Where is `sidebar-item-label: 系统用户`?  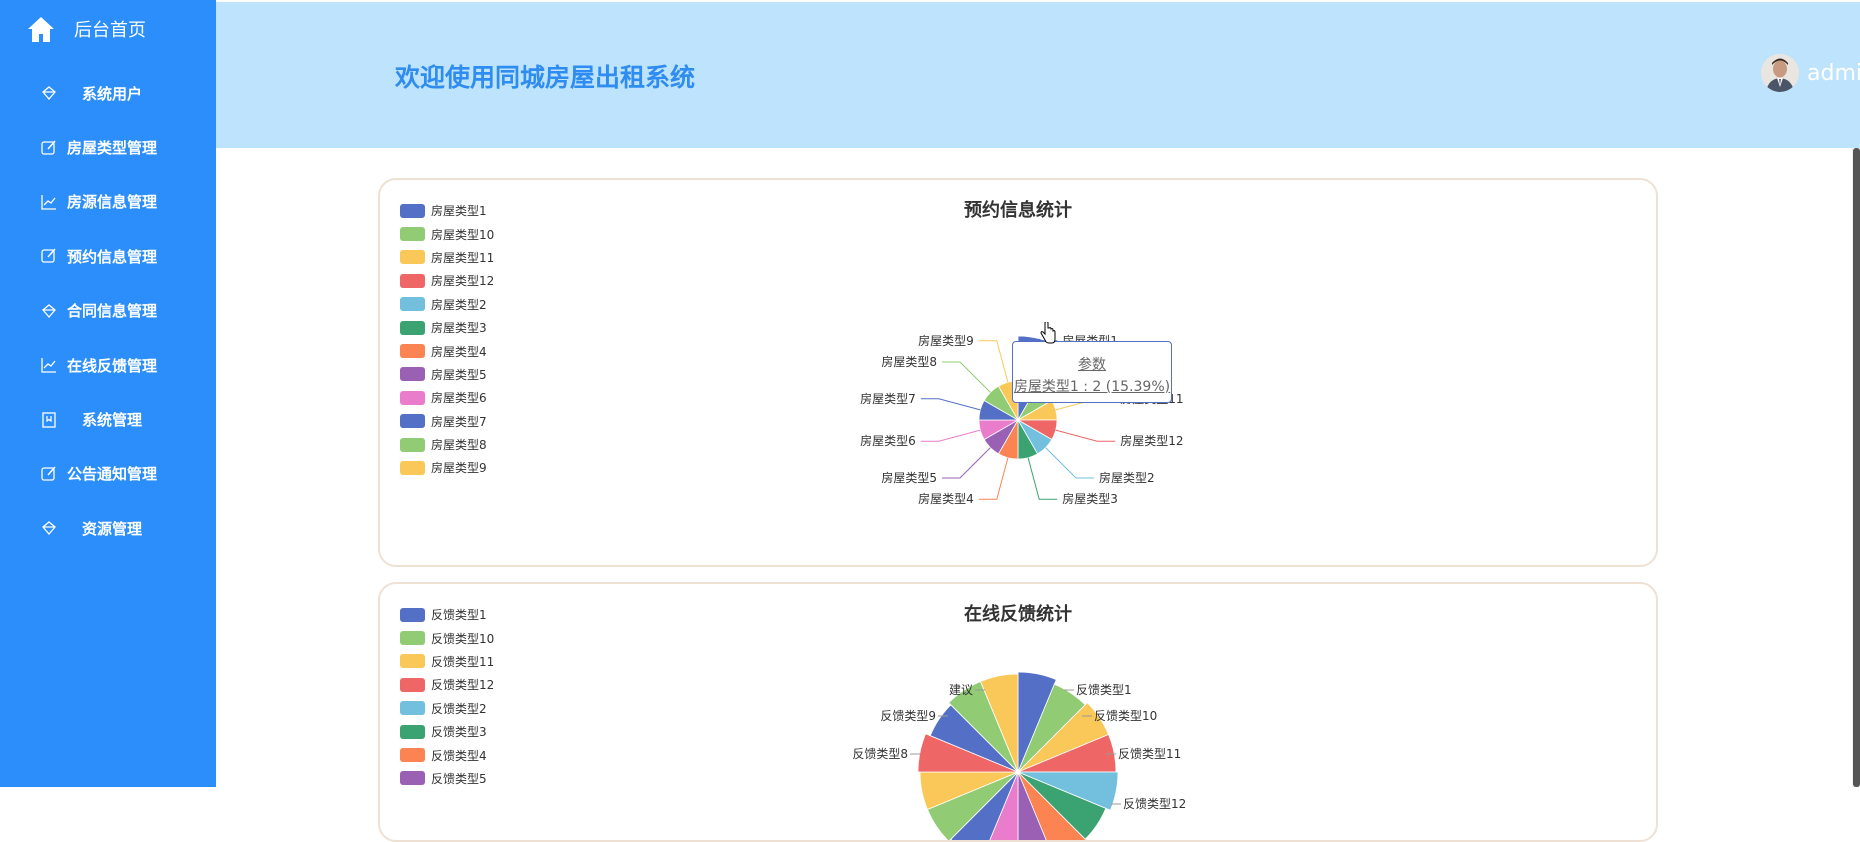 sidebar-item-label: 系统用户 is located at coordinates (111, 93).